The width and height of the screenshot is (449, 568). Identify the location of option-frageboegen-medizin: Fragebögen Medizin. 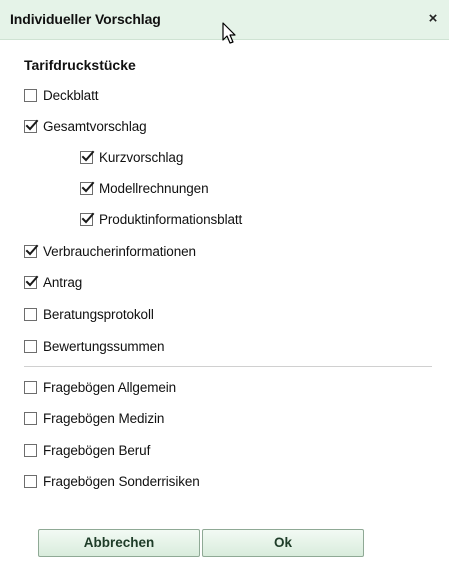
(94, 418).